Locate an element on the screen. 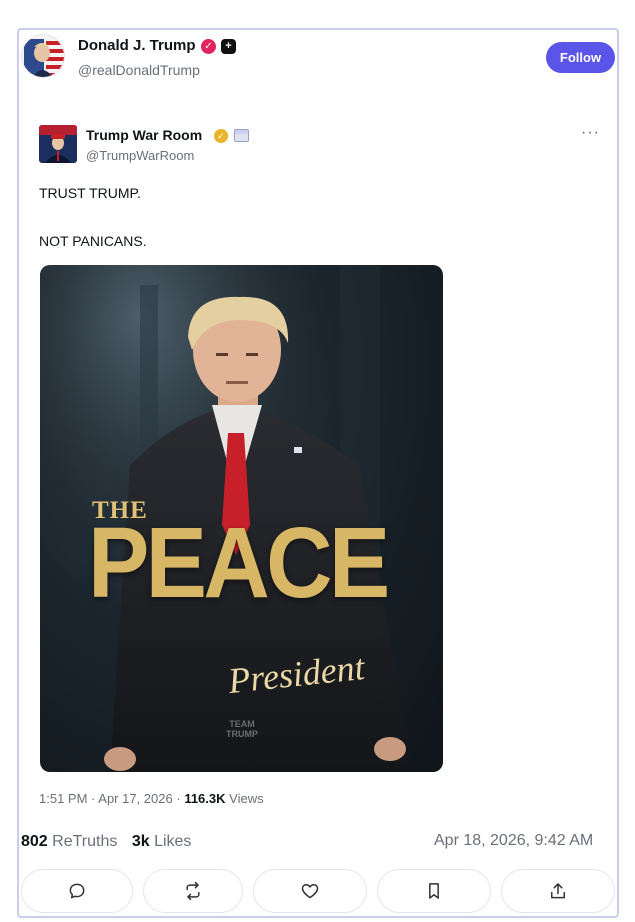 This screenshot has width=635, height=922. post-text-line: TRUST TRUMP. is located at coordinates (90, 193).